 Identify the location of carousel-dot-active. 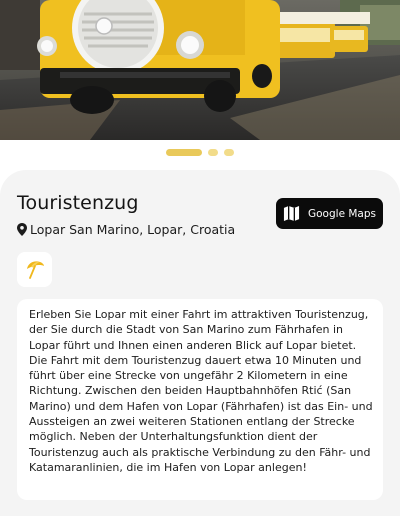
(184, 152).